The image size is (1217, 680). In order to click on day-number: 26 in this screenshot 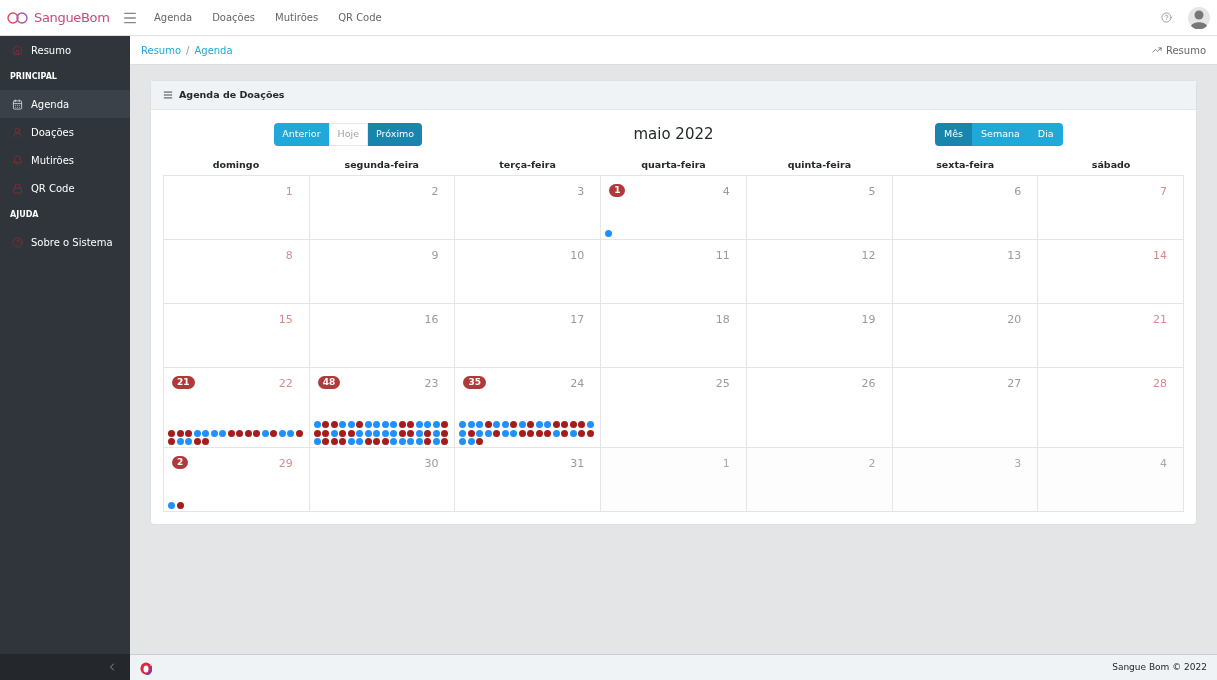, I will do `click(872, 384)`.